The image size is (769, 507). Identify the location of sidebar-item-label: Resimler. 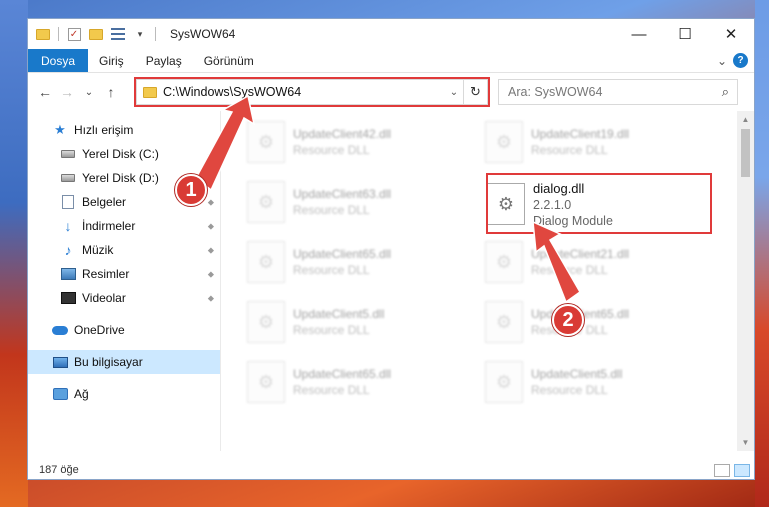
(106, 274).